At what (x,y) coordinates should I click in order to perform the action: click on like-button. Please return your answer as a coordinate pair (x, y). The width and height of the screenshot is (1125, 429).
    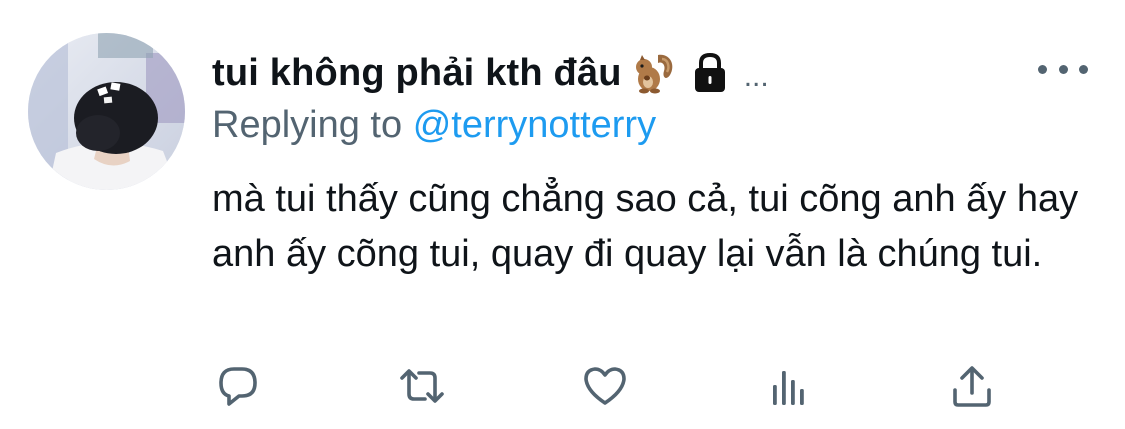
    Looking at the image, I should click on (605, 386).